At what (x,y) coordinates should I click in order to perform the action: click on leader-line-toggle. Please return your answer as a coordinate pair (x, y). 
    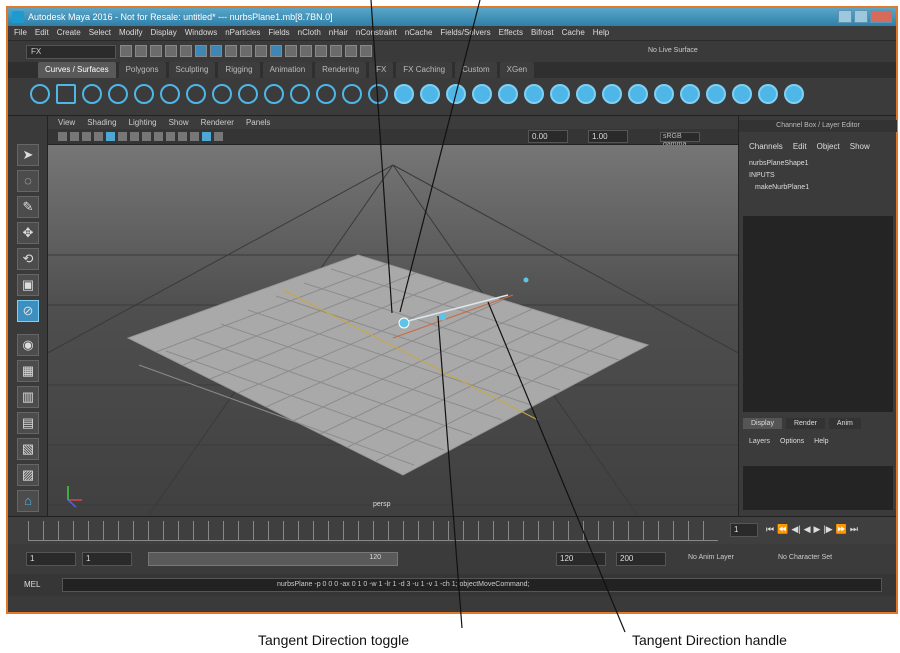
    Looking at the image, I should click on (450, 472).